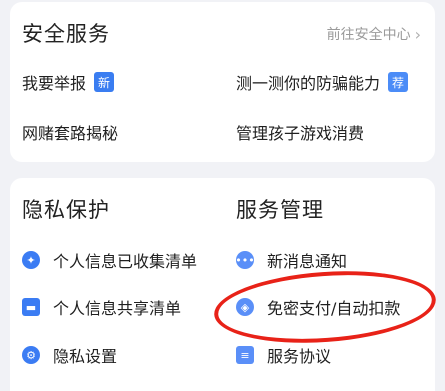 The width and height of the screenshot is (445, 391). I want to click on collected-info-item: ✦ 个人信息已收集清单, so click(109, 260).